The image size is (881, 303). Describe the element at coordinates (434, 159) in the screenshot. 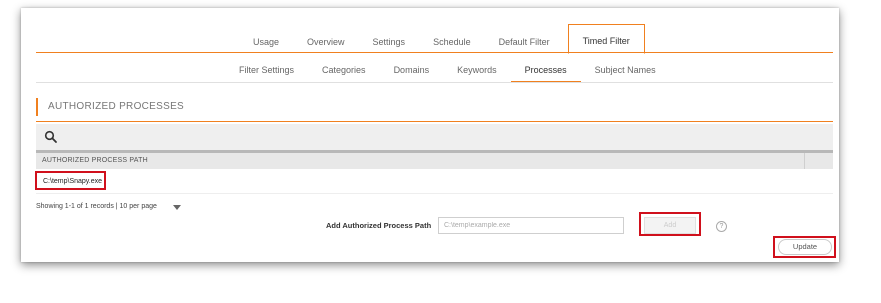

I see `table-header: AUTHORIZED PROCESS PATH` at that location.